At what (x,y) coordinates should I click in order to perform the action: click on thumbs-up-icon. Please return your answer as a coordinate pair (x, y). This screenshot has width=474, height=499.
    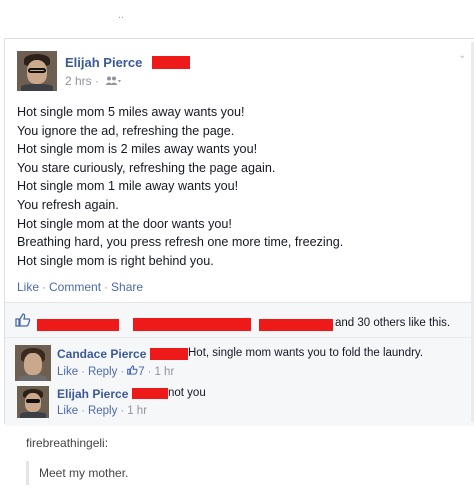
    Looking at the image, I should click on (23, 320).